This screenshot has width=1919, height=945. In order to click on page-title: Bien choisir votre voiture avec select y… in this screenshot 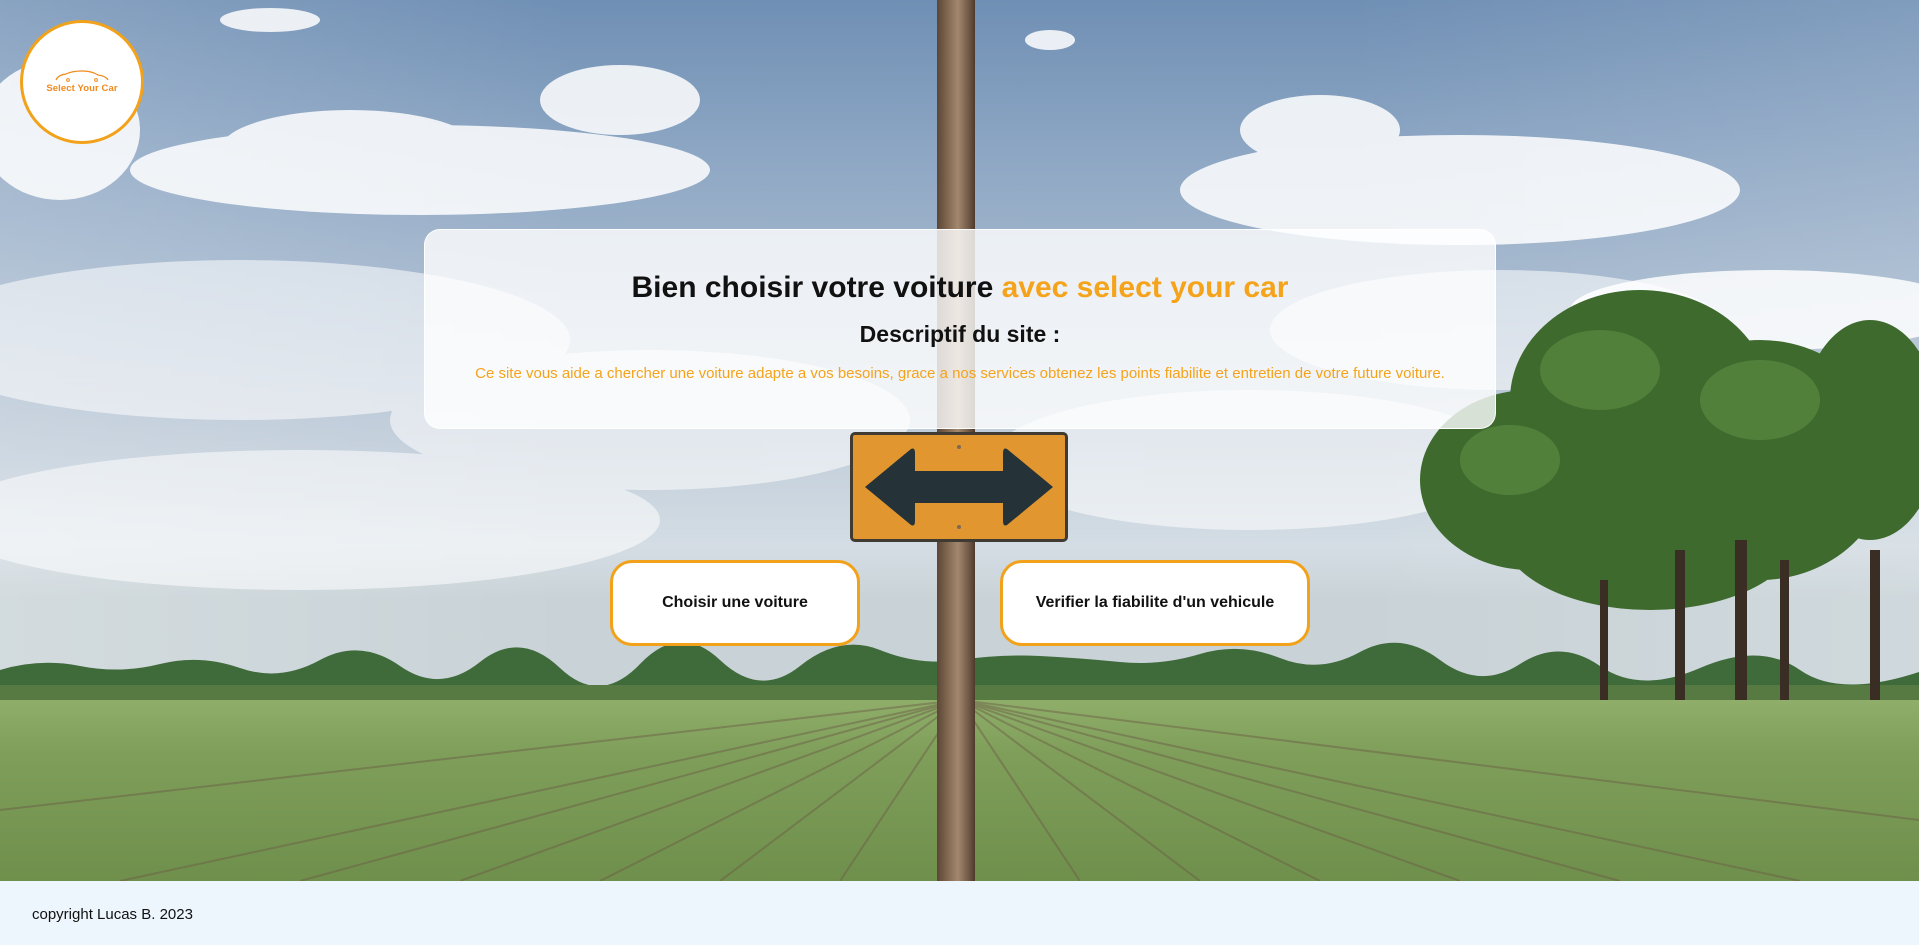, I will do `click(960, 288)`.